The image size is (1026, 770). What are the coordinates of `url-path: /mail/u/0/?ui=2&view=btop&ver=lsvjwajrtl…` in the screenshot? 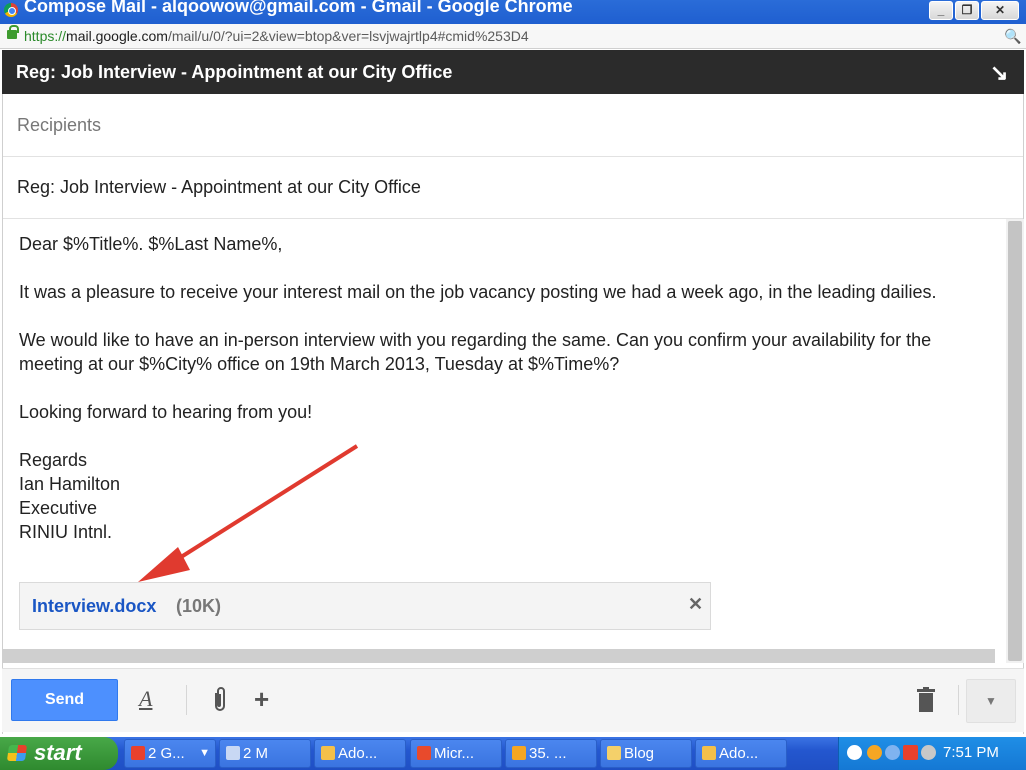 It's located at (348, 36).